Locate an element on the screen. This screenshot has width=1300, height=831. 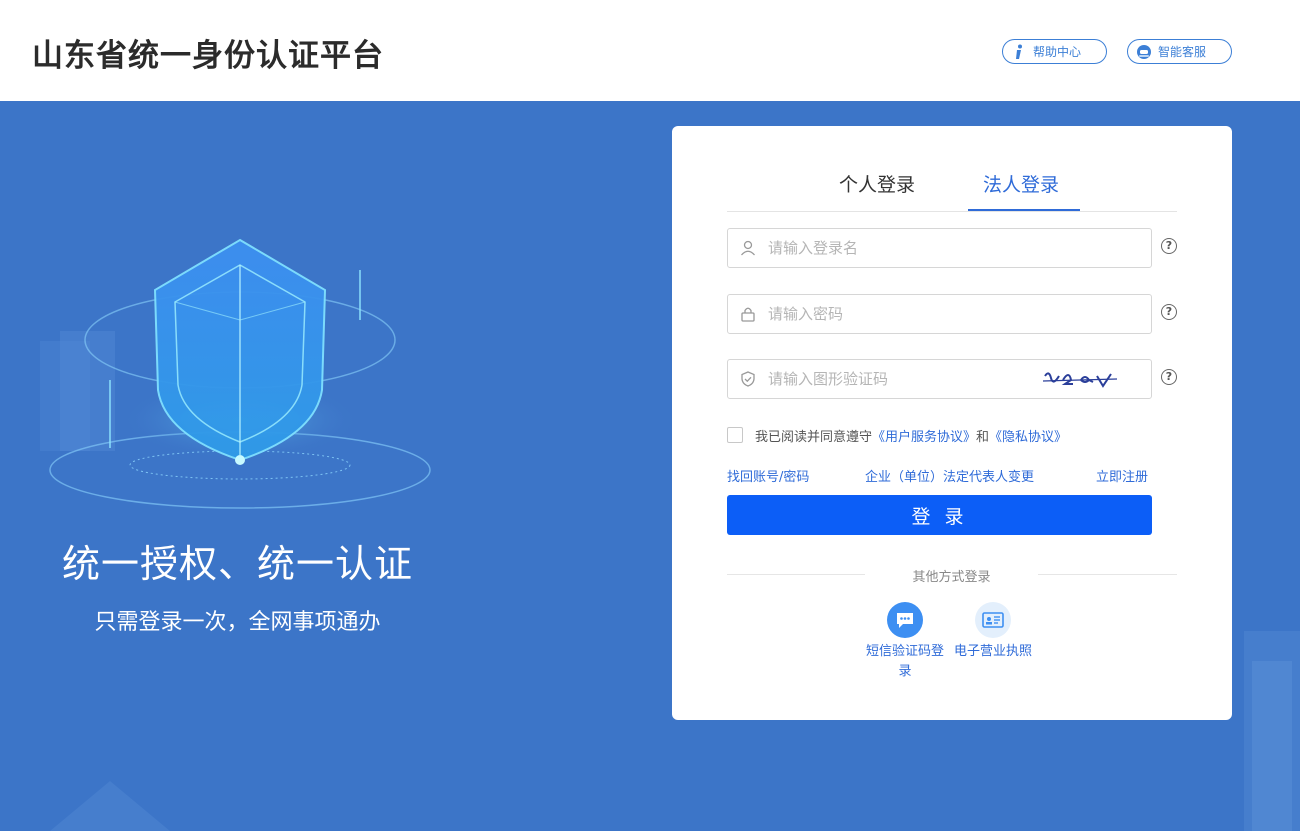
site-title: 山东省统一身份认证平台 is located at coordinates (208, 56).